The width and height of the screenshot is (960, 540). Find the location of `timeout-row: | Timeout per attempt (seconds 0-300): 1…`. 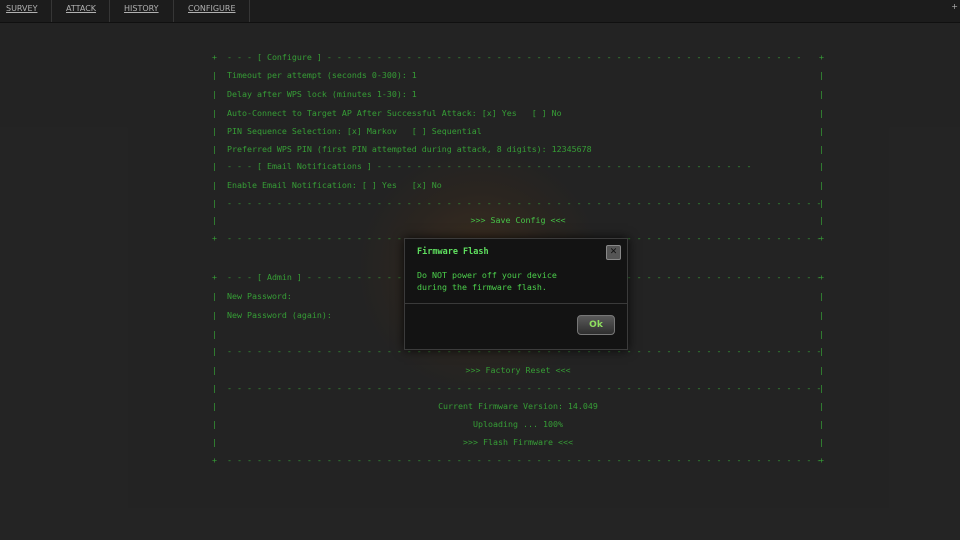

timeout-row: | Timeout per attempt (seconds 0-300): 1… is located at coordinates (518, 75).